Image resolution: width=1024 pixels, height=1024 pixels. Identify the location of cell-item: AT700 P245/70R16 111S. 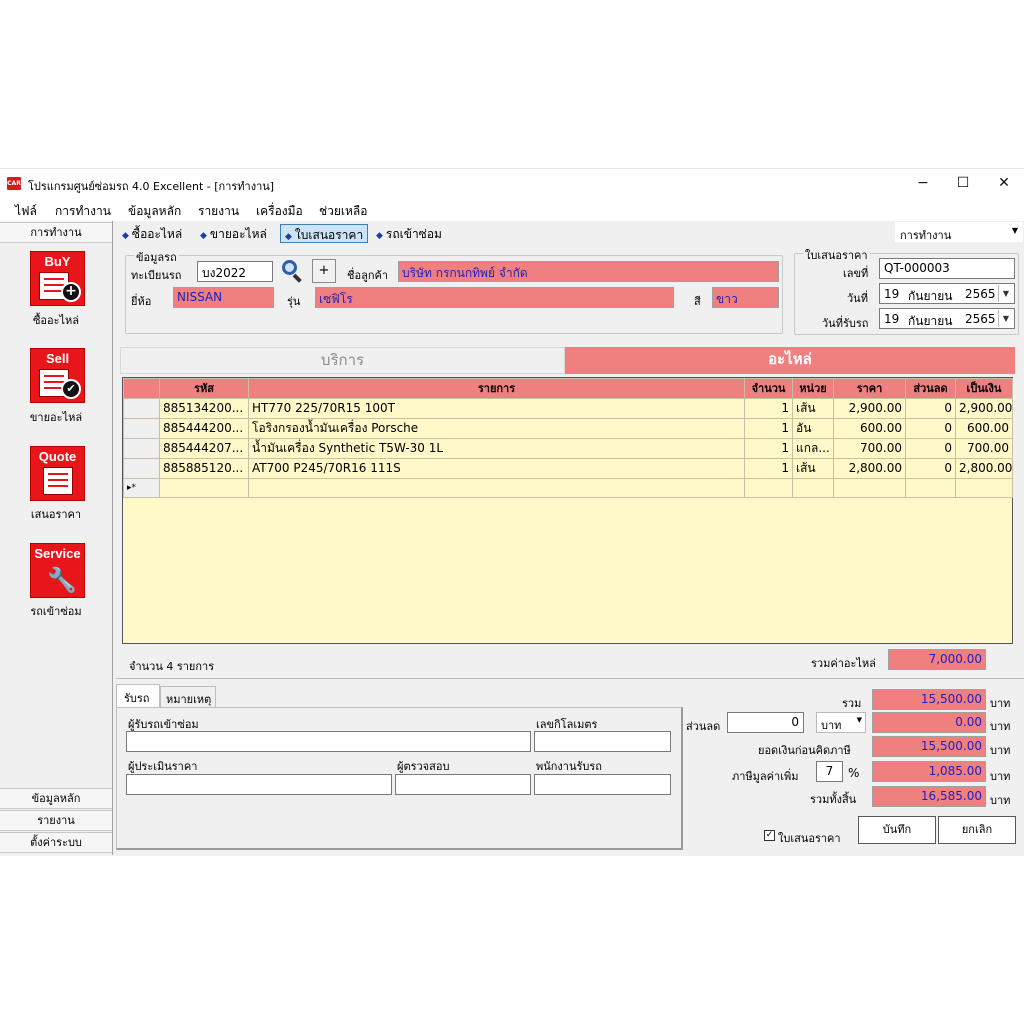
(496, 468).